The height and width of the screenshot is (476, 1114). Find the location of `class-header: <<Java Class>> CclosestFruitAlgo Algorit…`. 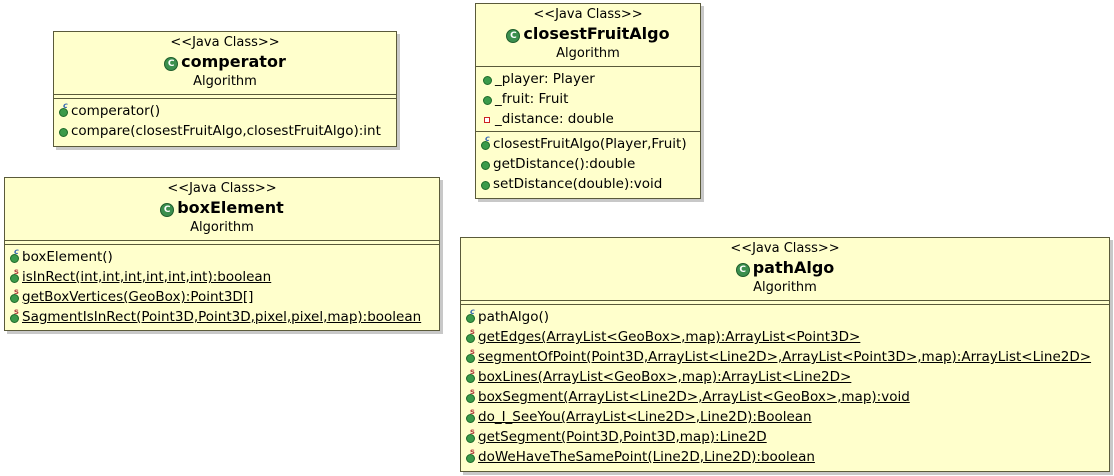

class-header: <<Java Class>> CclosestFruitAlgo Algorit… is located at coordinates (588, 35).